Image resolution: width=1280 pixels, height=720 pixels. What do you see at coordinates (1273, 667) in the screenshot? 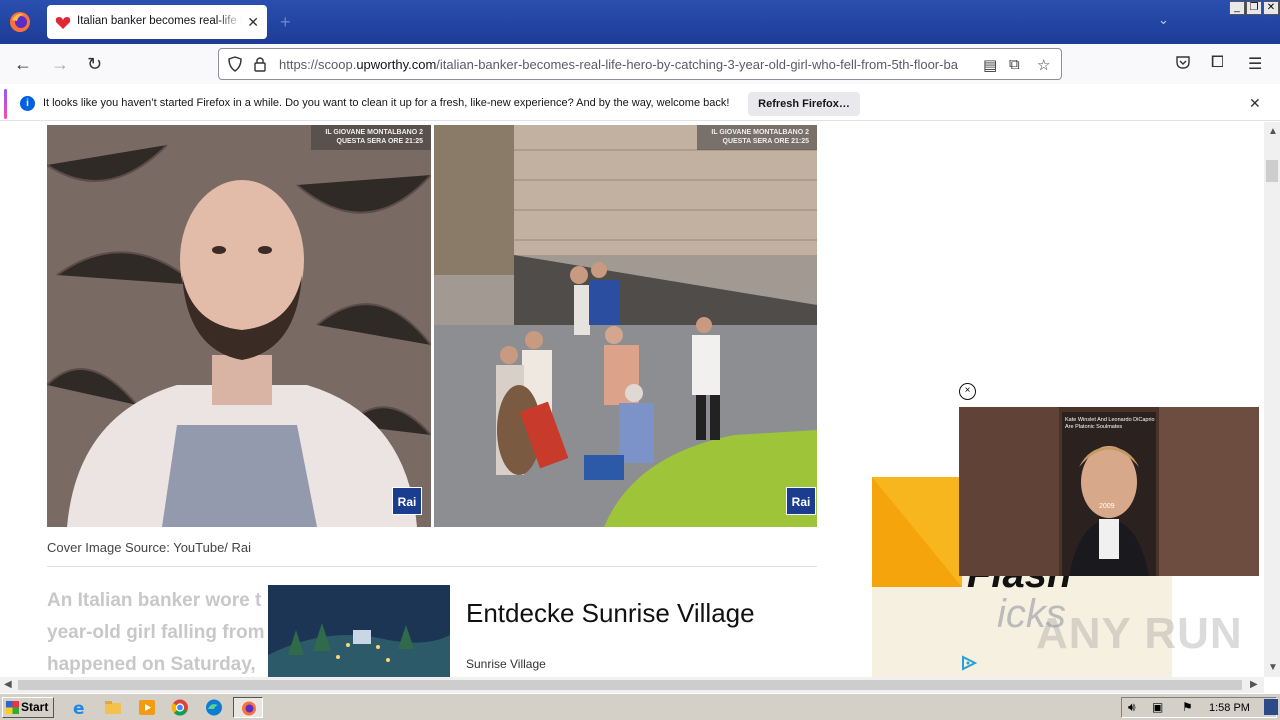
I see `scroll-down-arrow-icon: ▼` at bounding box center [1273, 667].